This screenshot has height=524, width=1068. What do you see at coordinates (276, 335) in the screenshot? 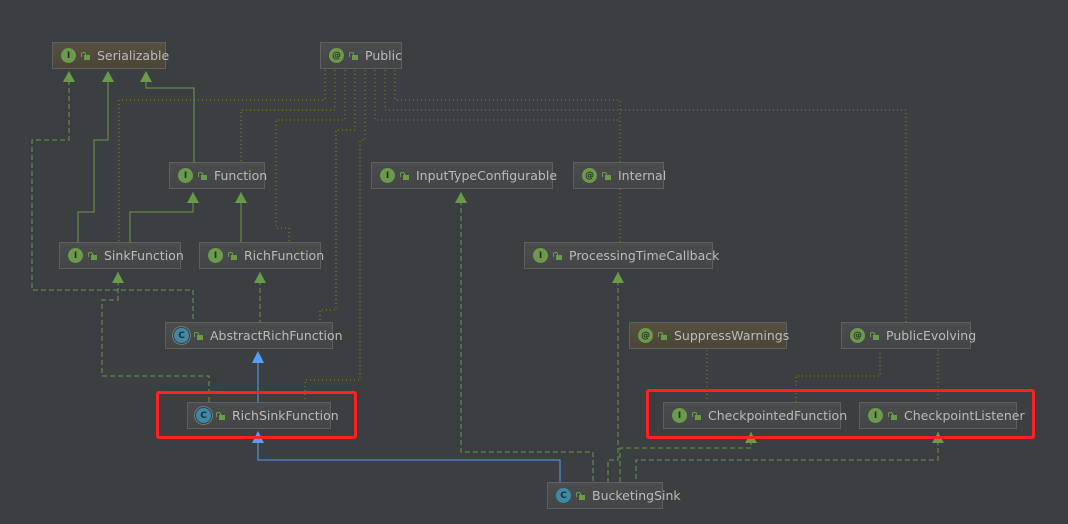
I see `node-label: AbstractRichFunction` at bounding box center [276, 335].